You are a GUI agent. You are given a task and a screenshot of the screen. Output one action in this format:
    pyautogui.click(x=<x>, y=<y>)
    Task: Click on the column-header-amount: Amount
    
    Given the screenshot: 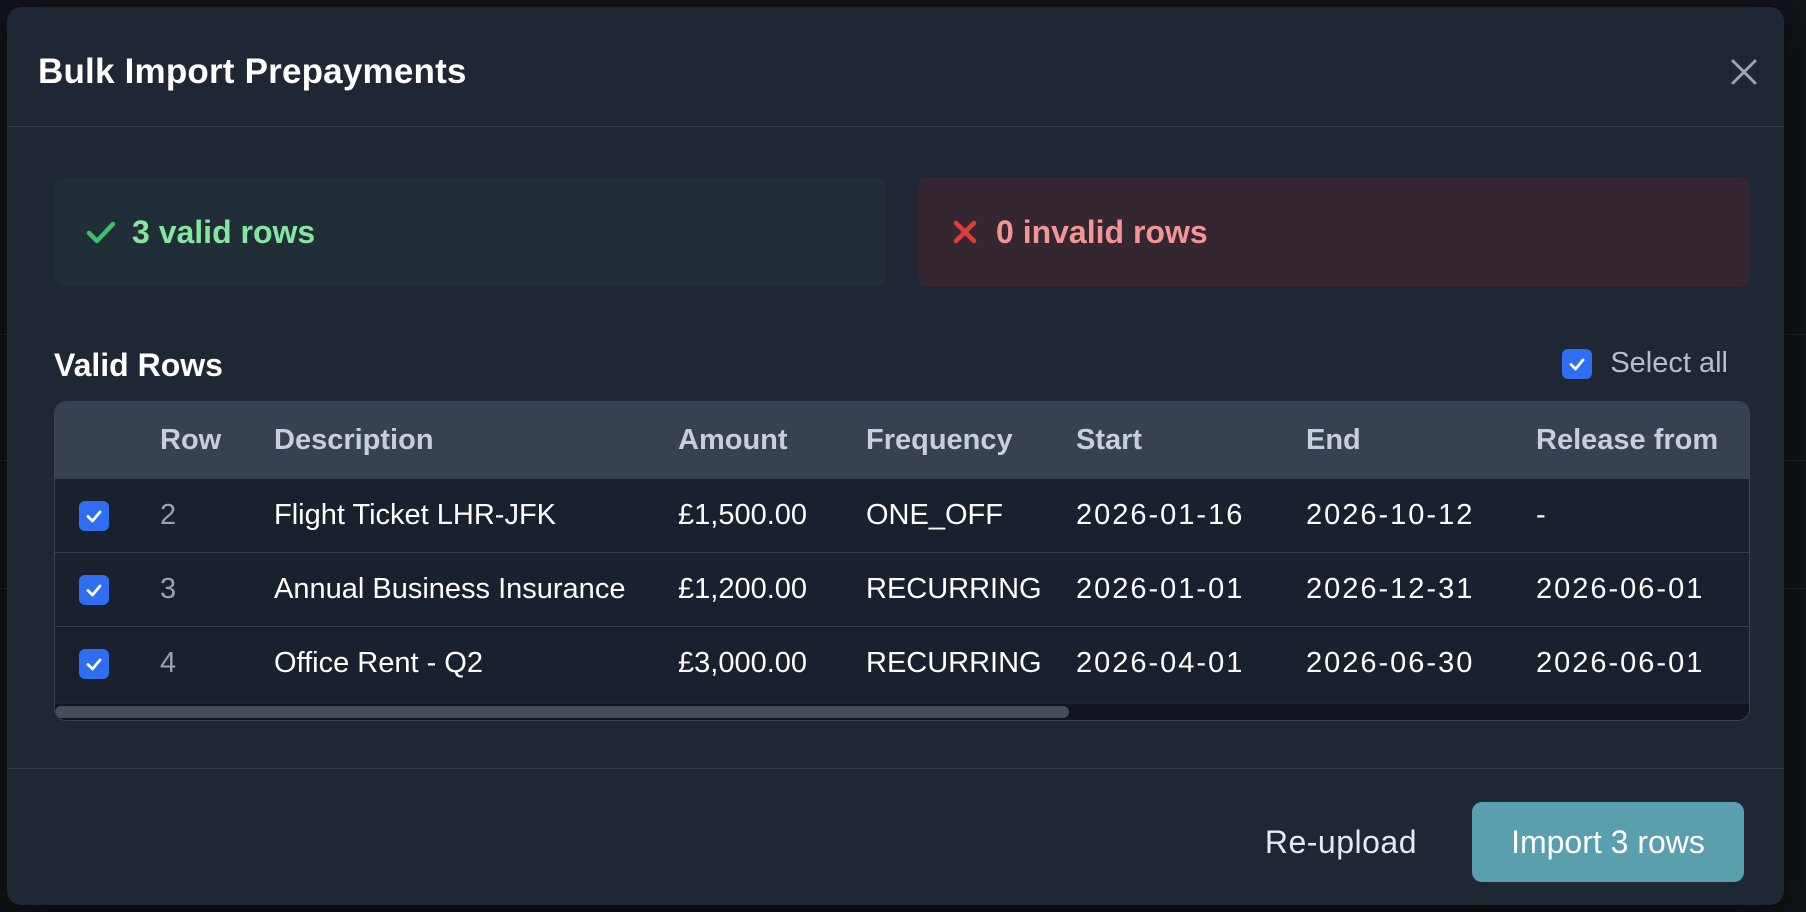 What is the action you would take?
    pyautogui.click(x=733, y=440)
    